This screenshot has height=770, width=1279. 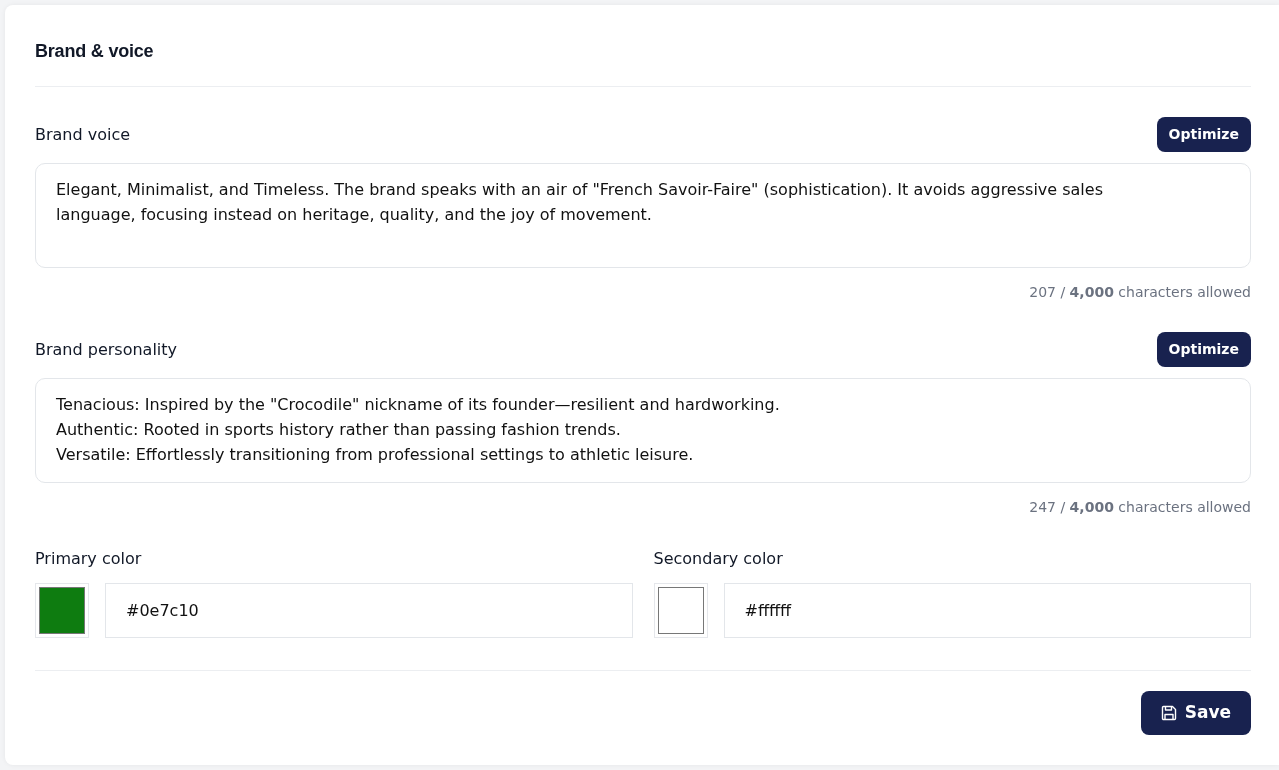 What do you see at coordinates (83, 134) in the screenshot?
I see `field-label: Brand voice` at bounding box center [83, 134].